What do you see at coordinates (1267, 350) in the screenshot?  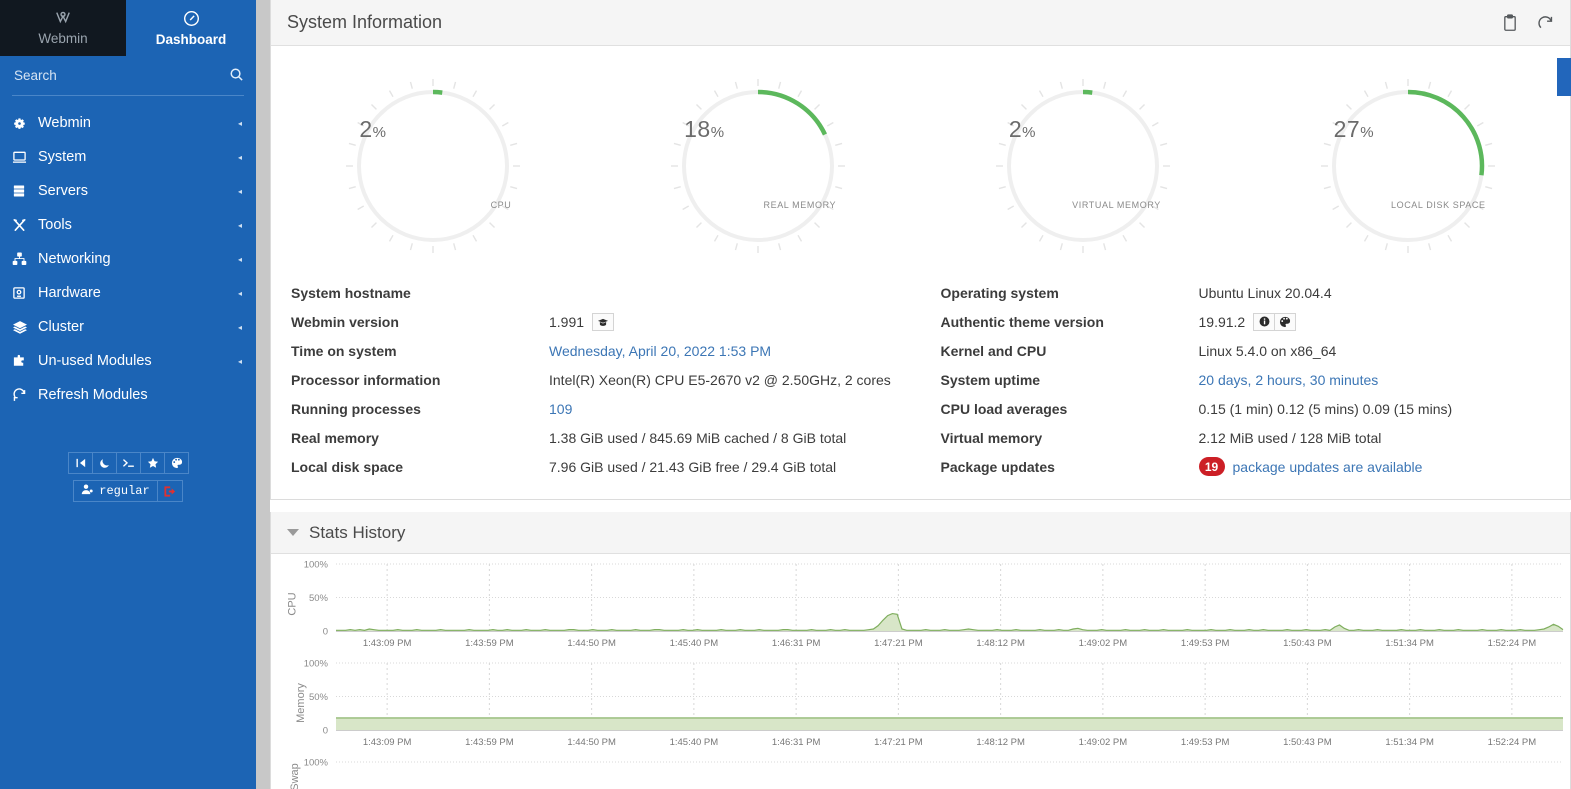 I see `info-value: Linux 5.4.0 on x86_64` at bounding box center [1267, 350].